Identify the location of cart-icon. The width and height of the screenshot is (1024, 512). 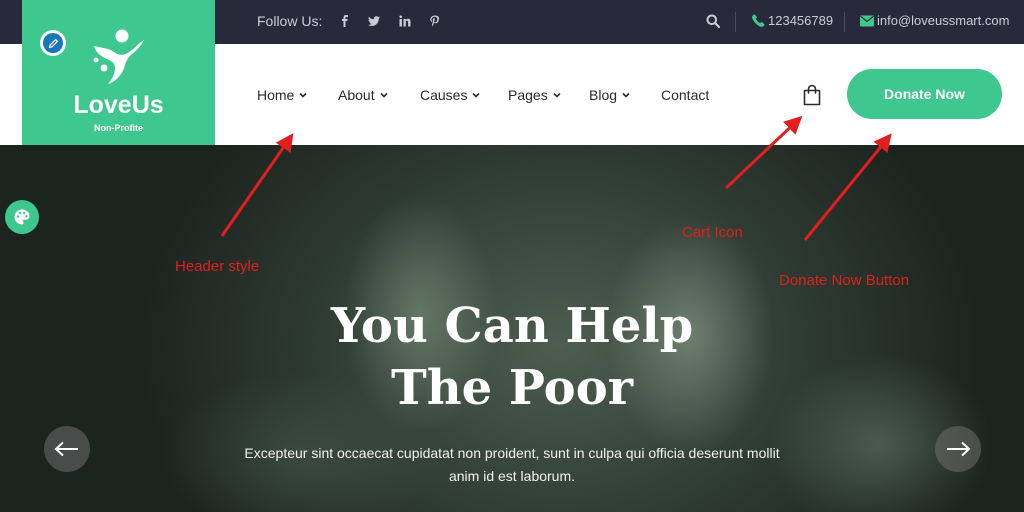
(812, 95).